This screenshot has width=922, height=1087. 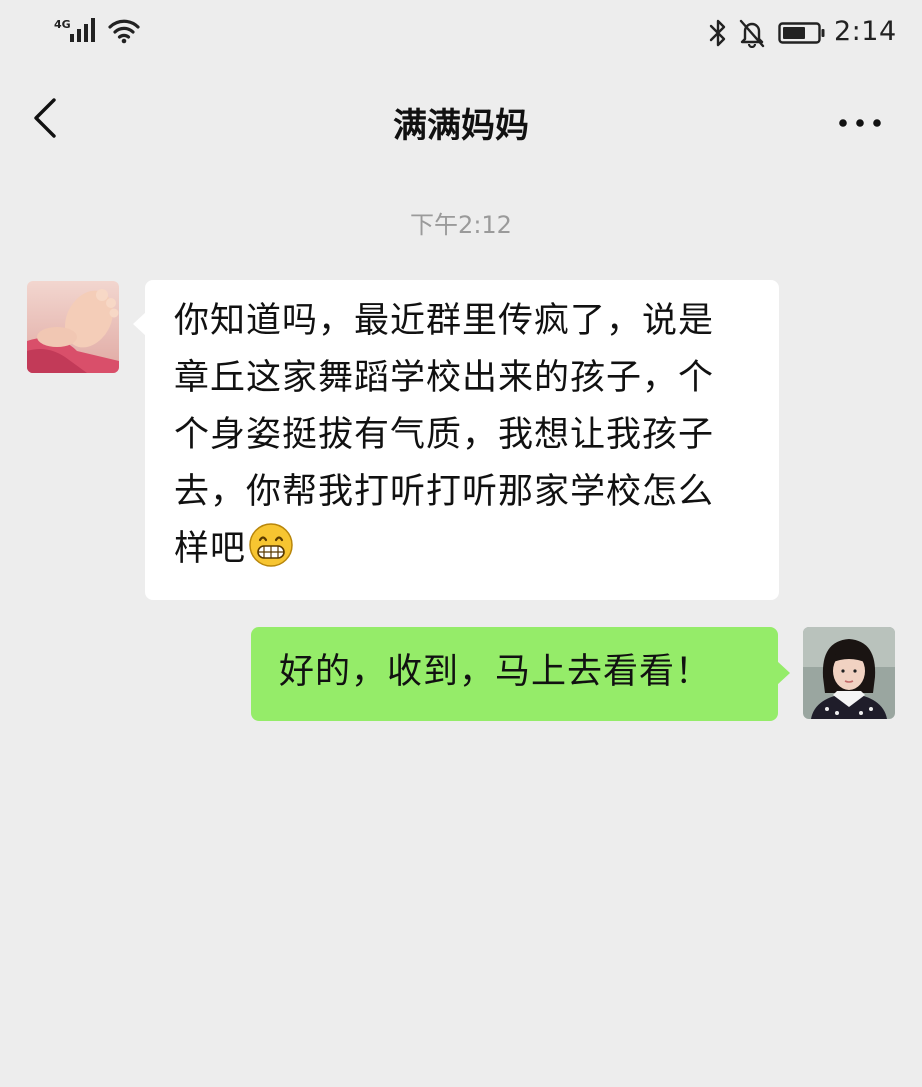 I want to click on grinning-face-emoji, so click(x=271, y=545).